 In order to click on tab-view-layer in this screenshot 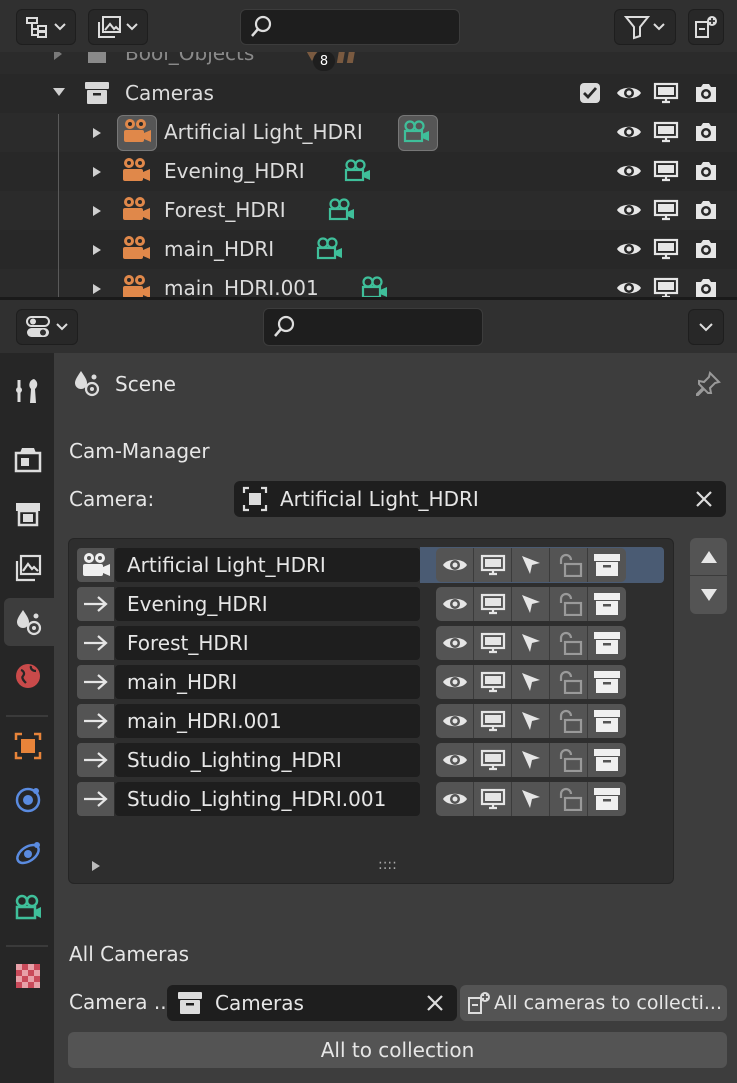, I will do `click(28, 568)`.